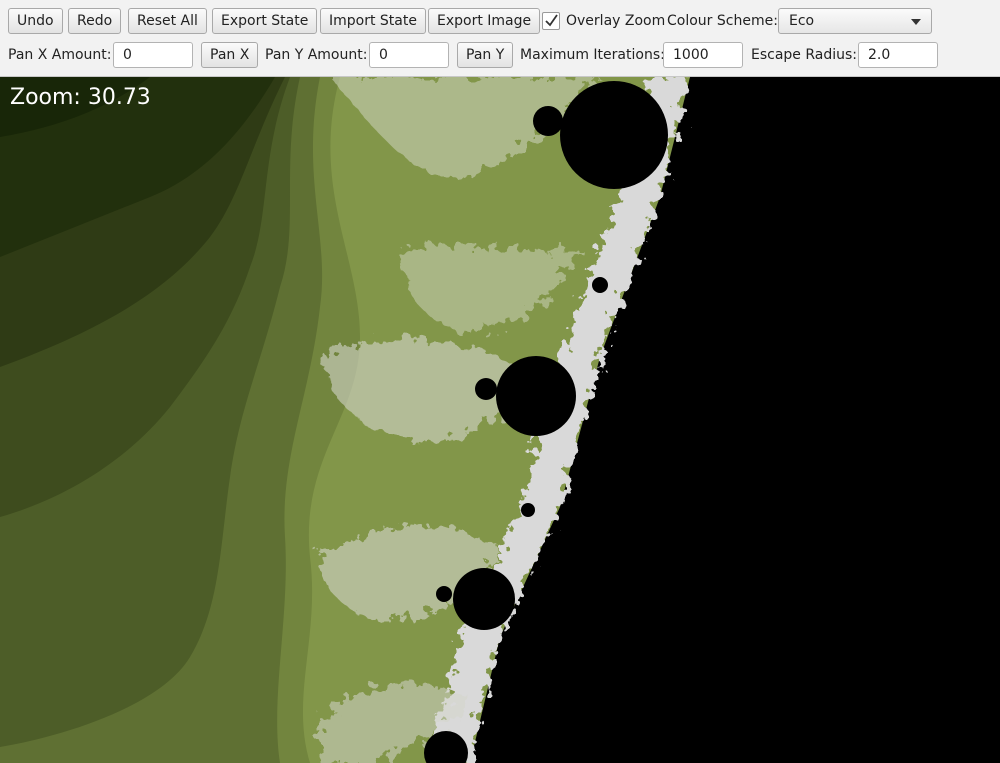 The width and height of the screenshot is (1000, 763). Describe the element at coordinates (409, 55) in the screenshot. I see `pan-y-input` at that location.